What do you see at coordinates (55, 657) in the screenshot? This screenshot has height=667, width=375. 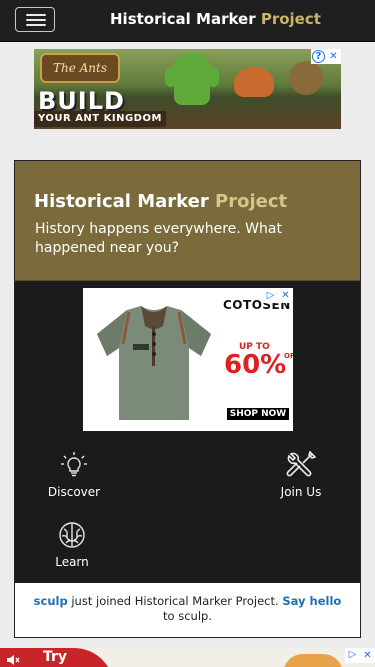 I see `ad-try-label: Try` at bounding box center [55, 657].